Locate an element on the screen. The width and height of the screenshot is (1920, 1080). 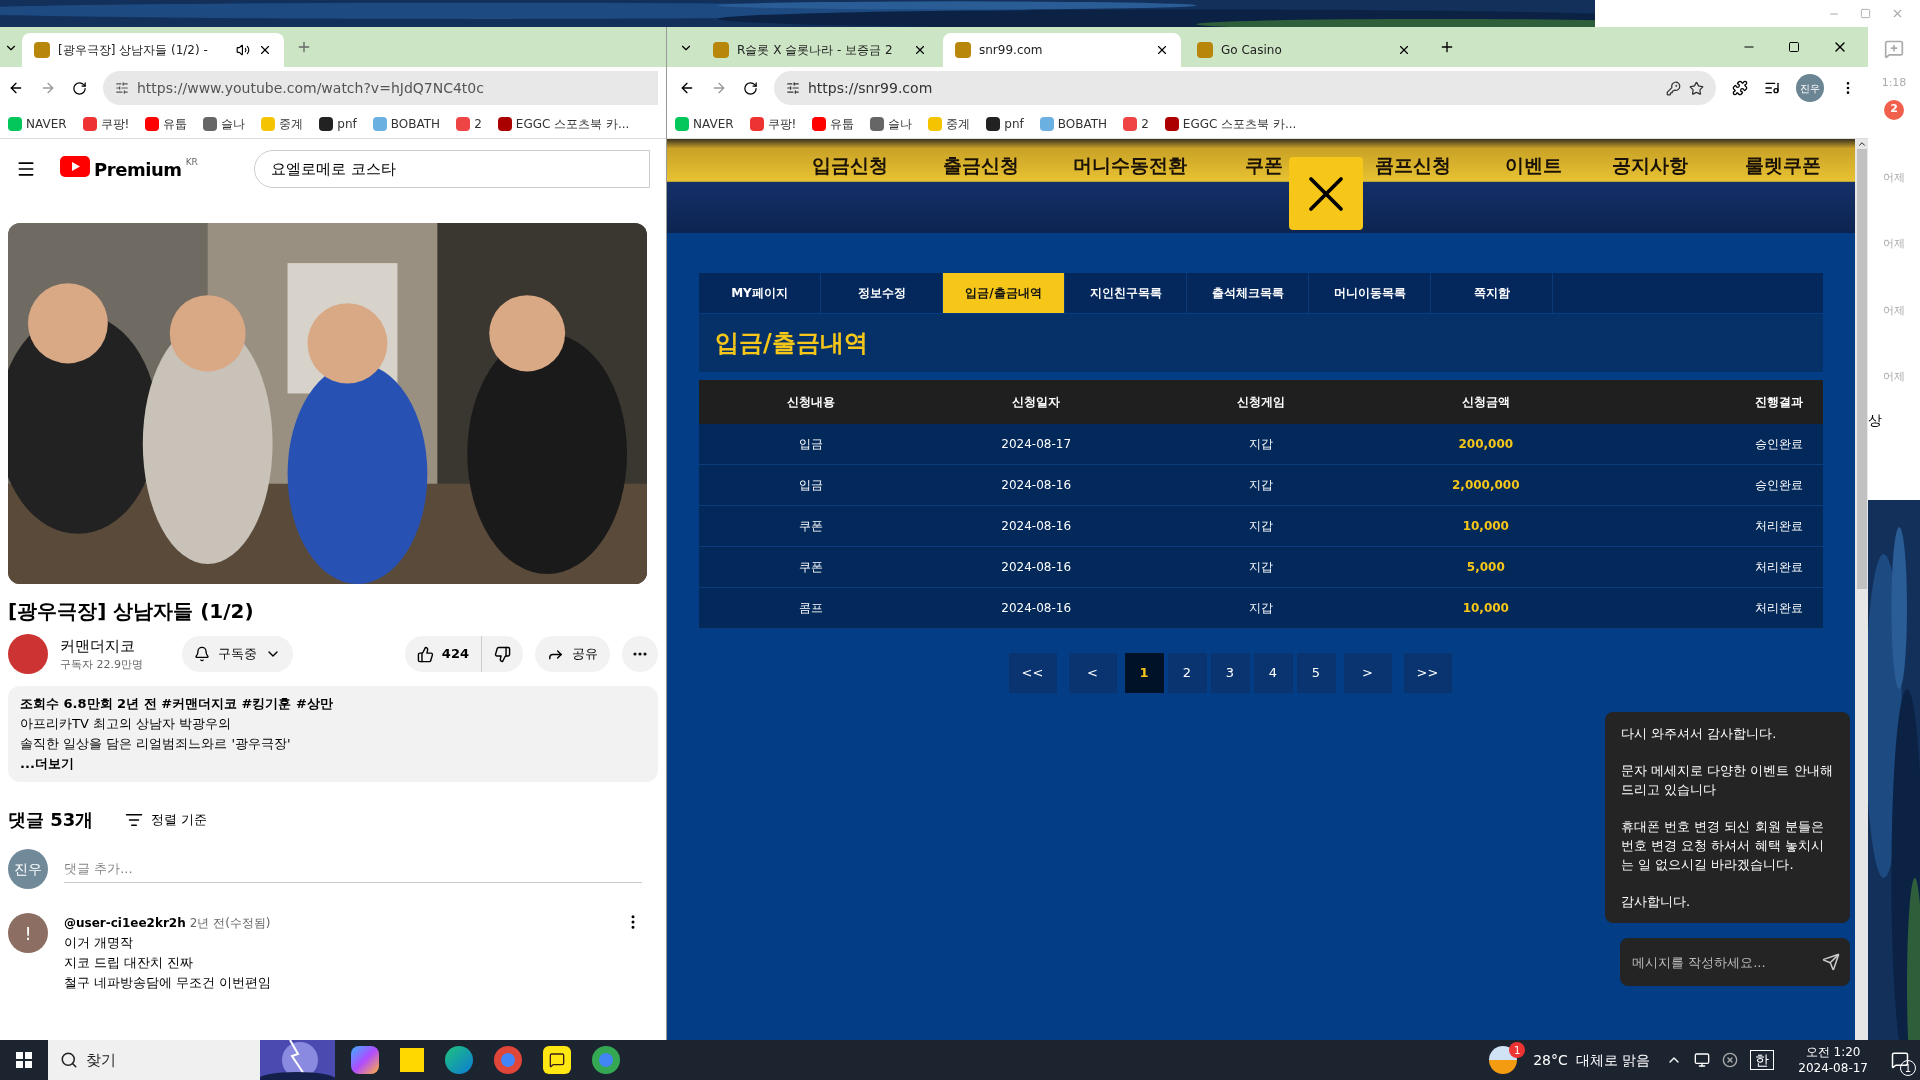
share-button: 공유 is located at coordinates (572, 654).